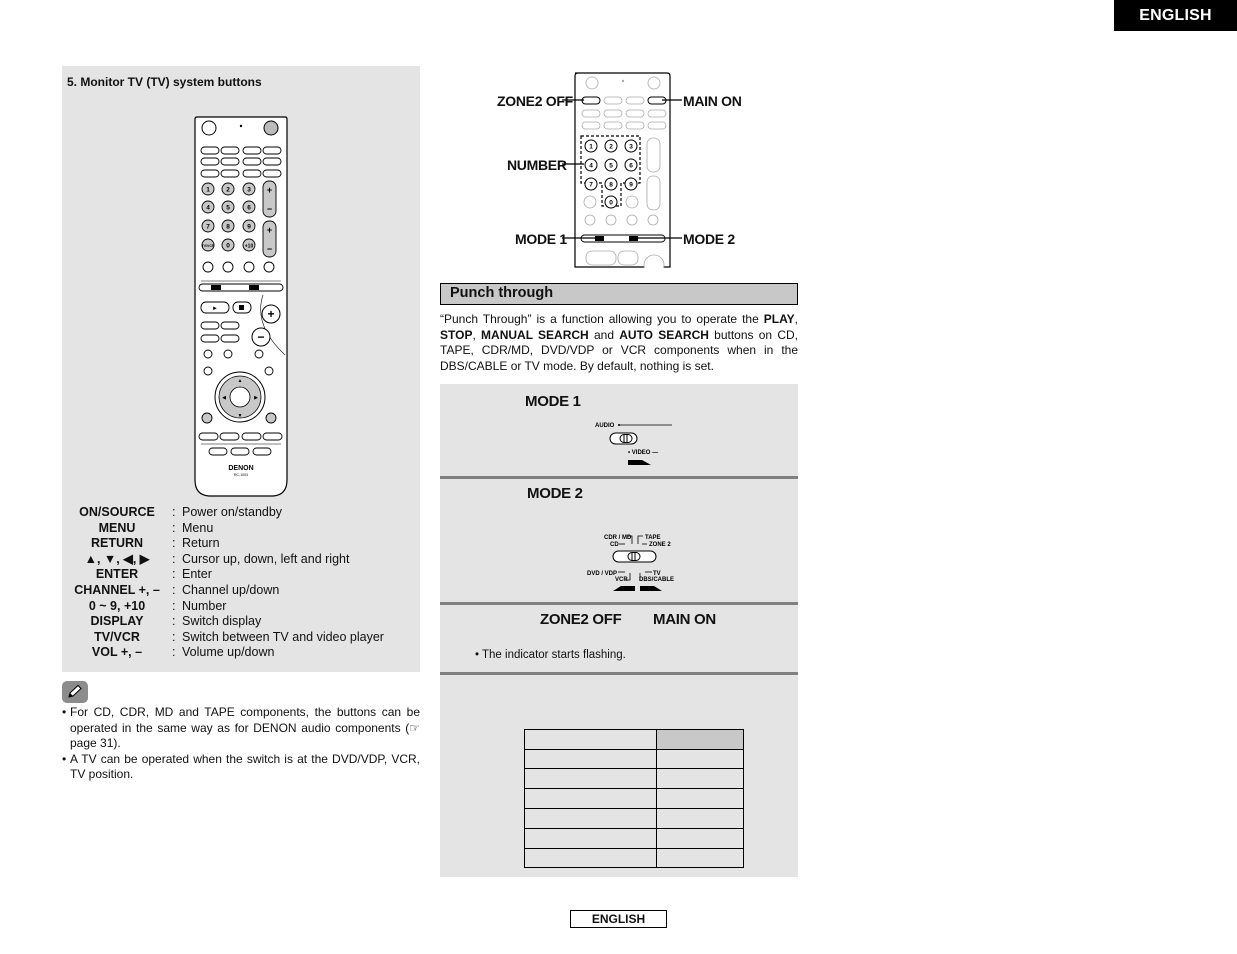  What do you see at coordinates (619, 294) in the screenshot?
I see `punch-through-heading: Punch through` at bounding box center [619, 294].